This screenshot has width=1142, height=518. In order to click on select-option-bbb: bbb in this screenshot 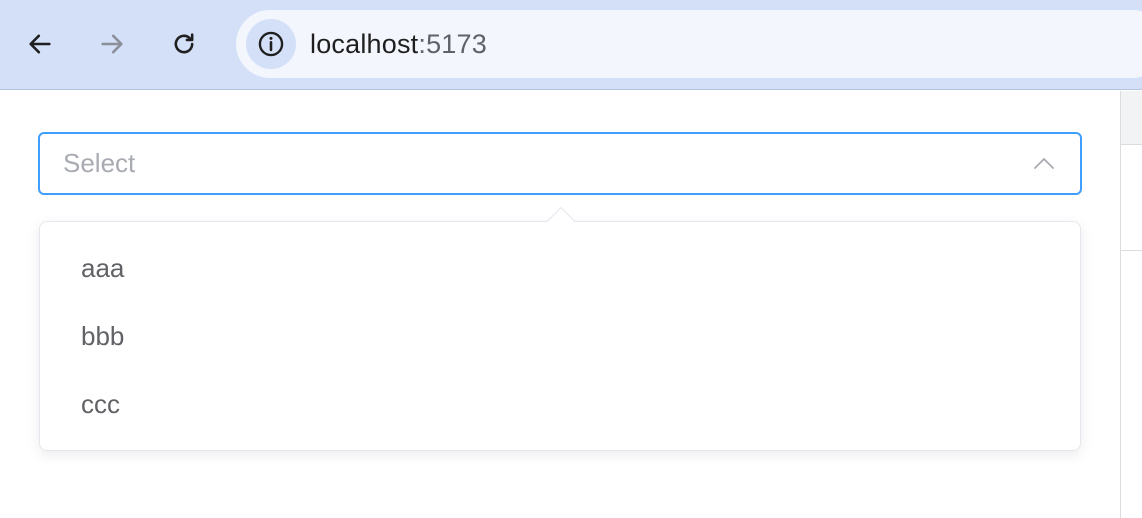, I will do `click(560, 336)`.